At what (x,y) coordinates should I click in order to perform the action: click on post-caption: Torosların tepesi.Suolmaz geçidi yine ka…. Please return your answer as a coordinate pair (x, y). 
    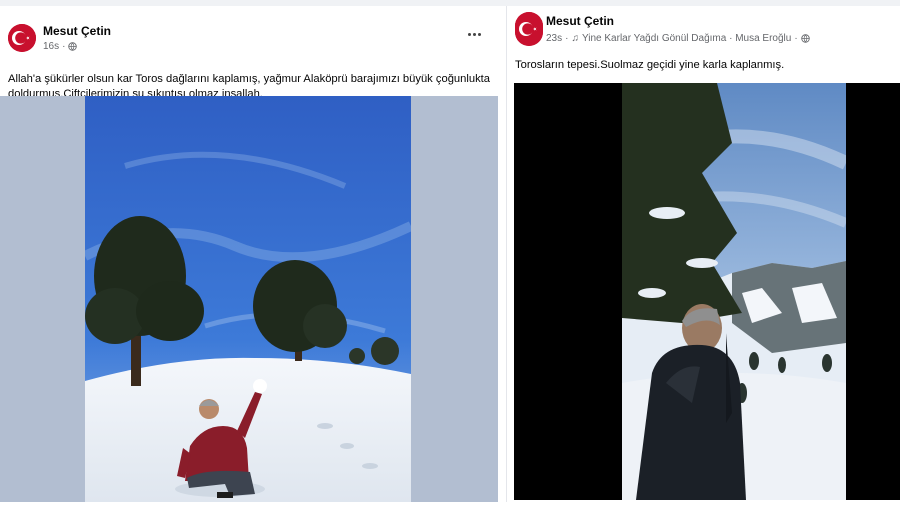
    Looking at the image, I should click on (650, 65).